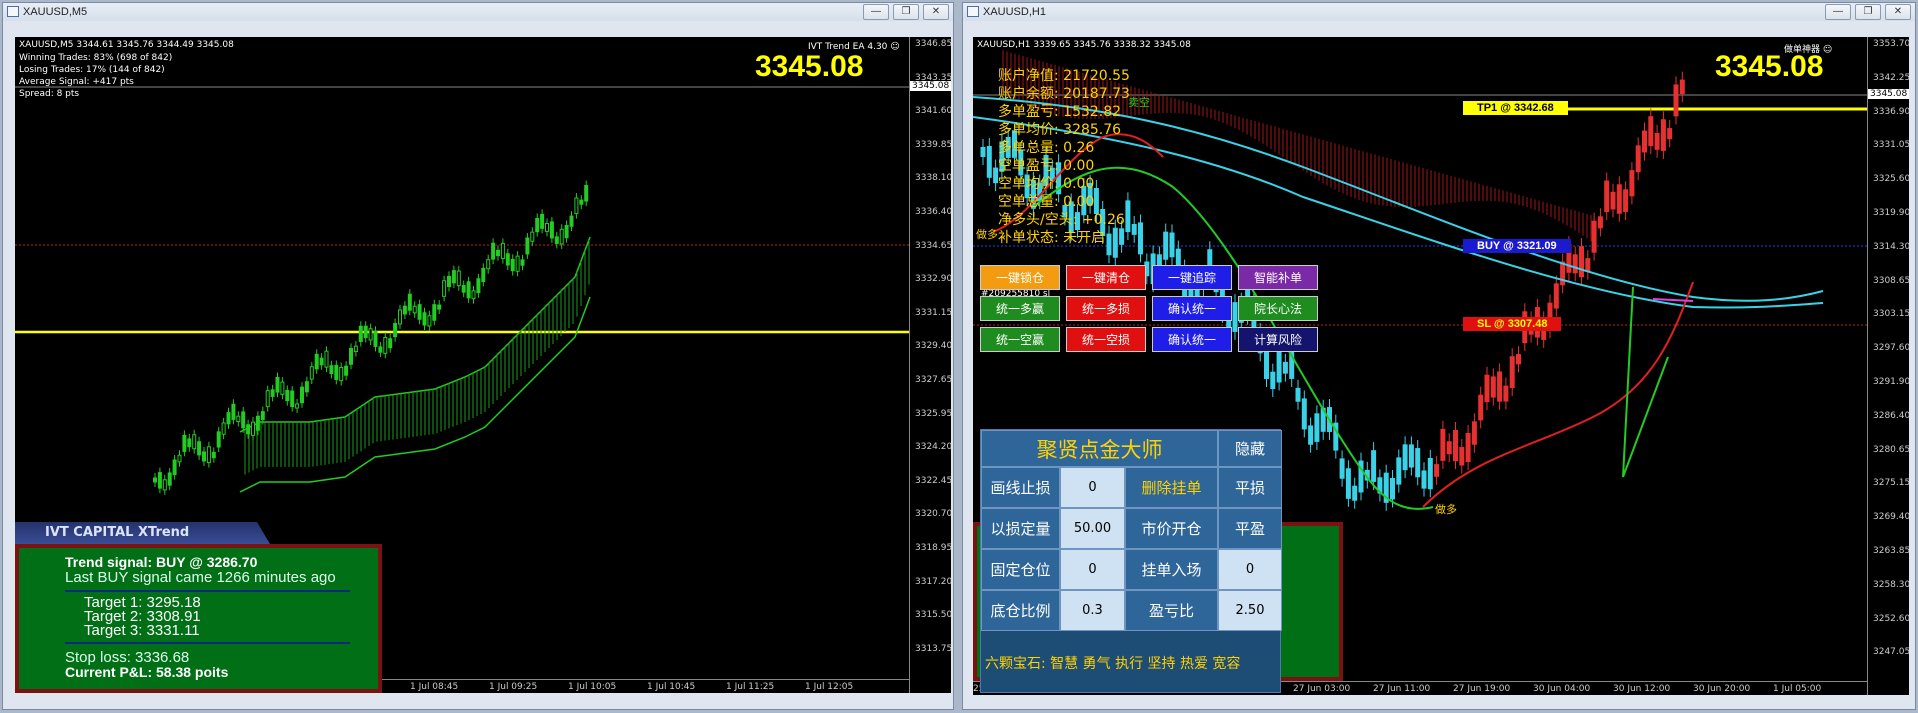 This screenshot has width=1918, height=713. What do you see at coordinates (1517, 246) in the screenshot?
I see `buy-tag: BUY @ 3321.09` at bounding box center [1517, 246].